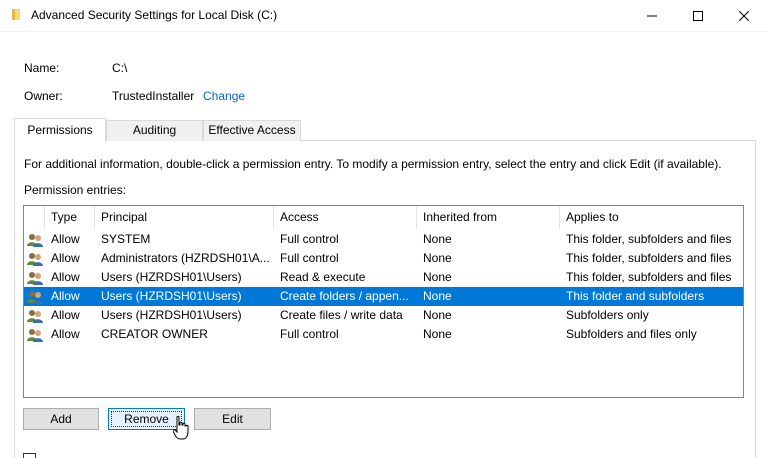 The image size is (767, 458). What do you see at coordinates (70, 217) in the screenshot?
I see `column-header-type: Type` at bounding box center [70, 217].